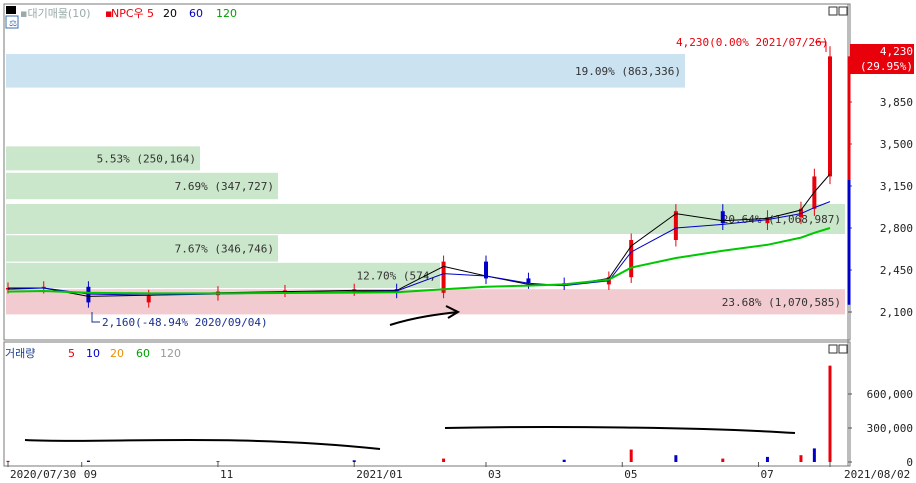 The height and width of the screenshot is (483, 916). What do you see at coordinates (833, 349) in the screenshot?
I see `volume-maximize-button` at bounding box center [833, 349].